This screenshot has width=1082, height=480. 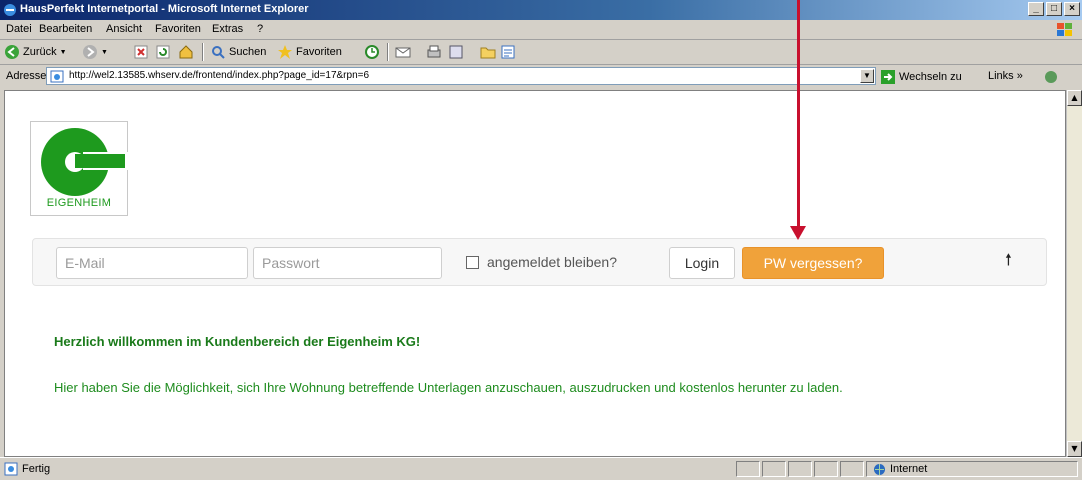 I want to click on address-dropdown: ▼, so click(x=867, y=76).